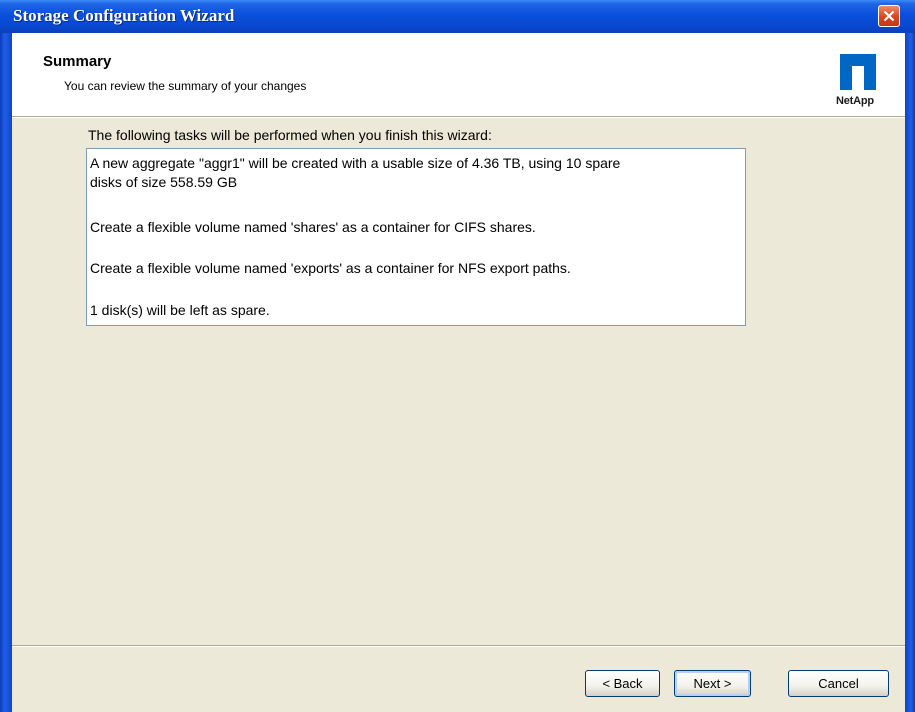 The image size is (915, 712). Describe the element at coordinates (458, 679) in the screenshot. I see `wizard-footer` at that location.